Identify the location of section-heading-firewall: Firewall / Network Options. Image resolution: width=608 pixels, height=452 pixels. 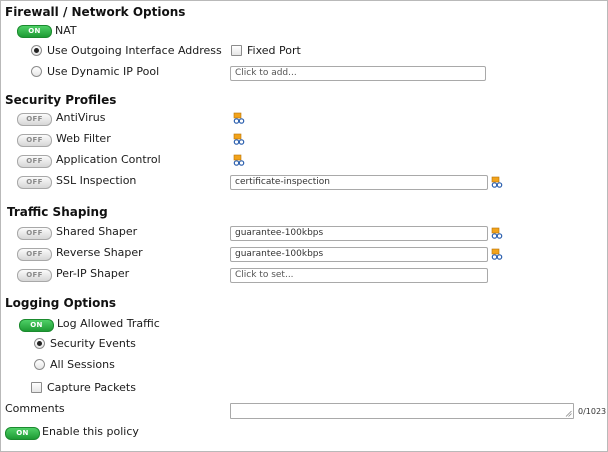
(95, 12).